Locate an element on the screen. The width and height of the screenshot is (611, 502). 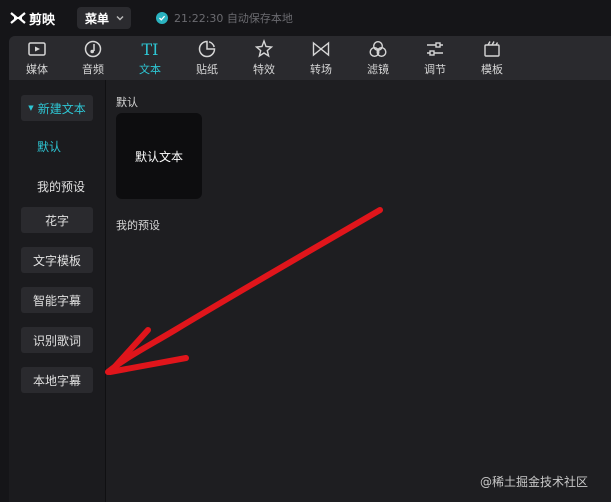
tab-stickers: 贴纸 is located at coordinates (207, 58).